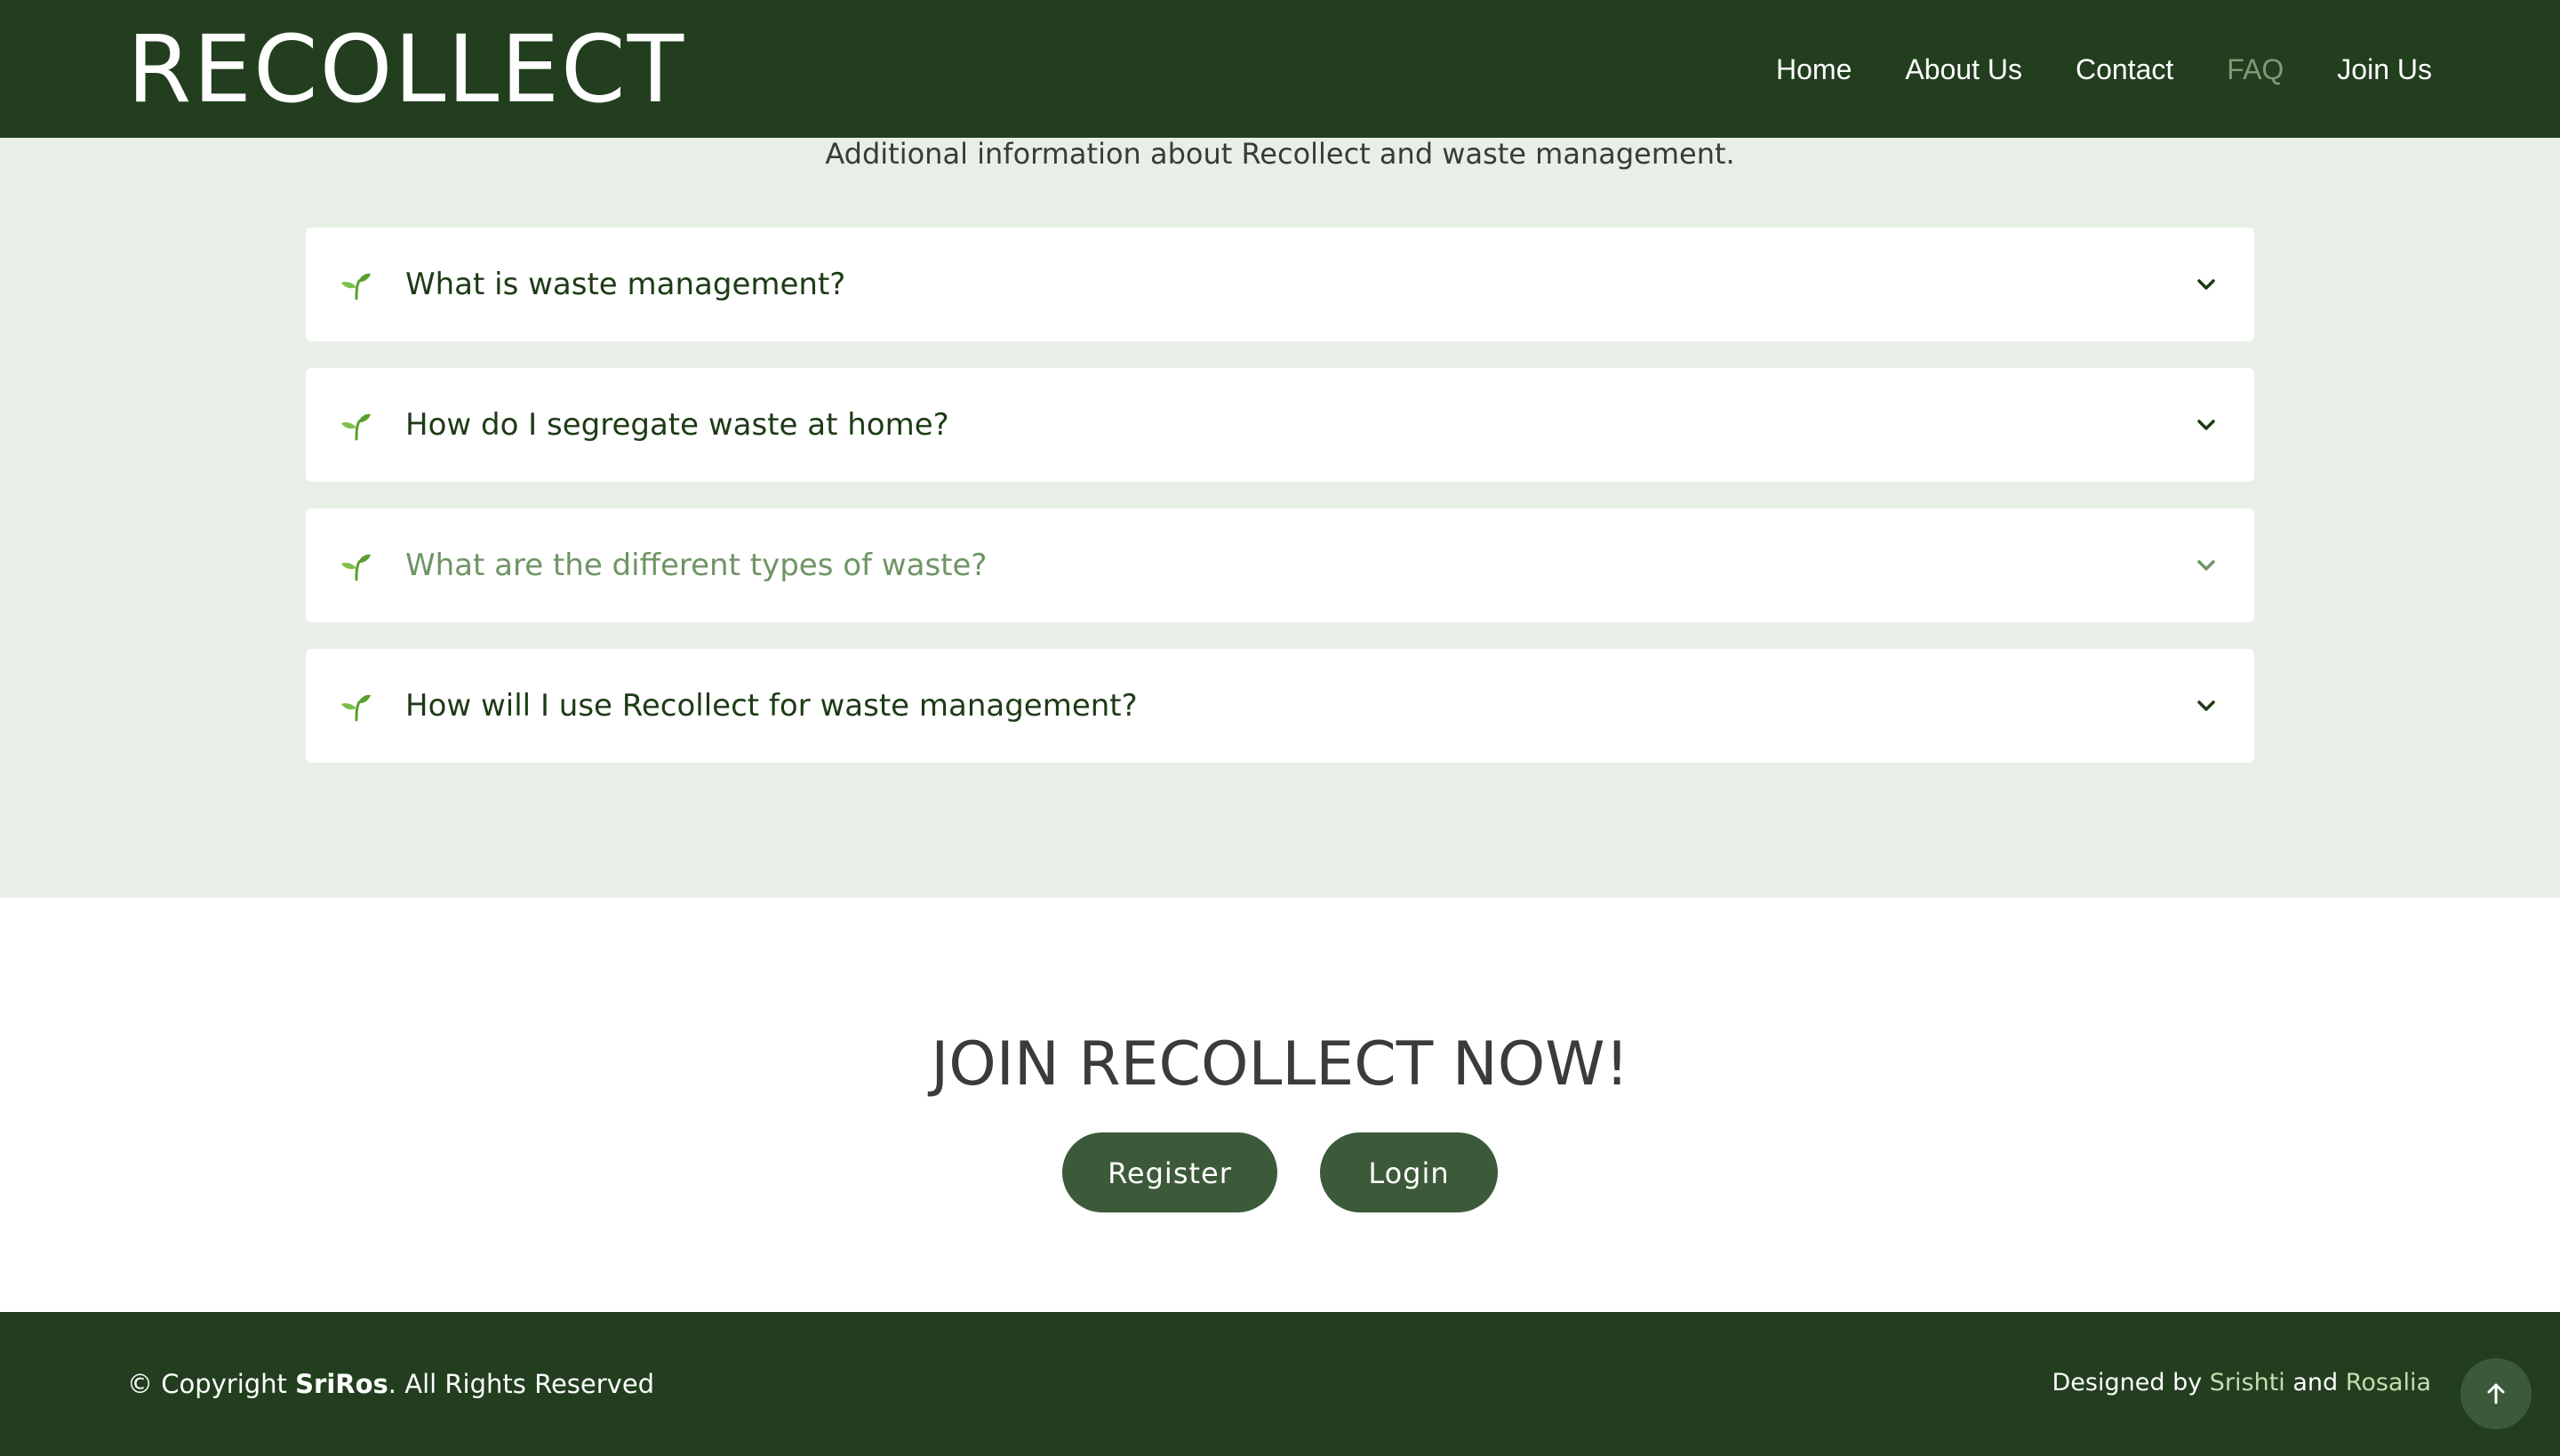  I want to click on join-title: JOIN RECOLLECT NOW!, so click(1280, 1064).